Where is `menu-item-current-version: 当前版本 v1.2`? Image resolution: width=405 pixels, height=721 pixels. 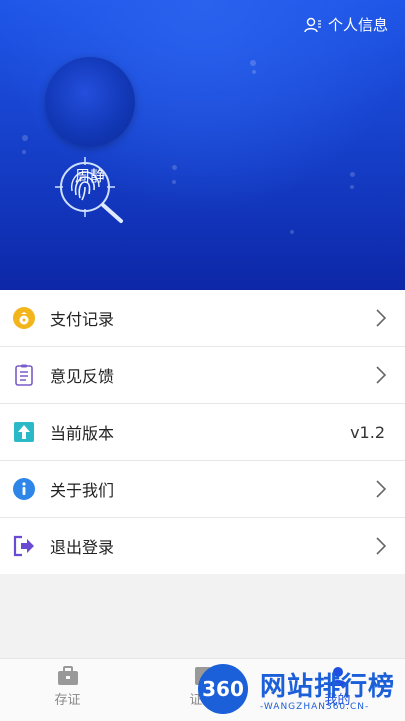 menu-item-current-version: 当前版本 v1.2 is located at coordinates (202, 432).